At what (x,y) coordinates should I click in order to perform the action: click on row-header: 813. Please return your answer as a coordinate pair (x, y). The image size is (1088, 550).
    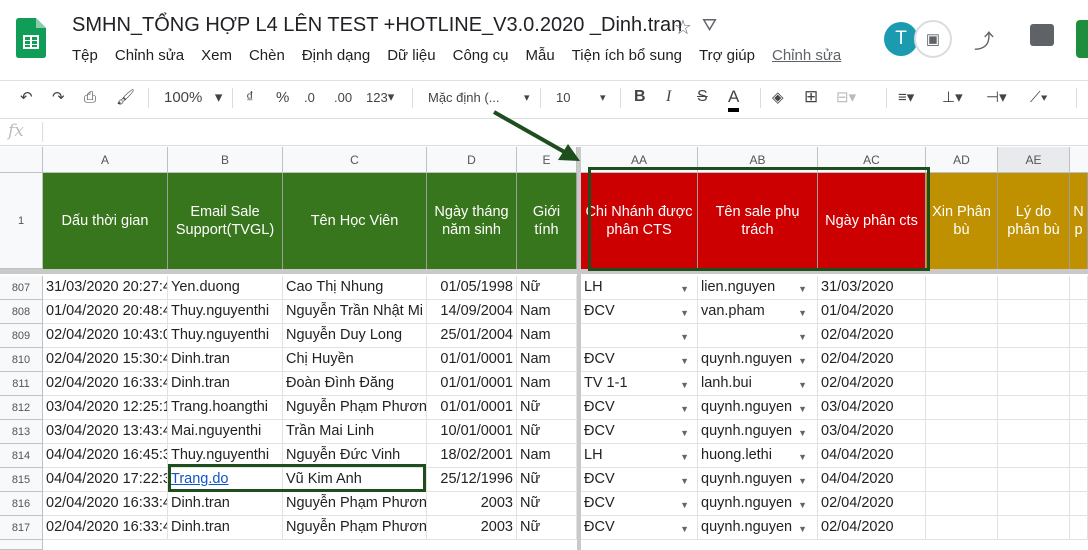
    Looking at the image, I should click on (21, 432).